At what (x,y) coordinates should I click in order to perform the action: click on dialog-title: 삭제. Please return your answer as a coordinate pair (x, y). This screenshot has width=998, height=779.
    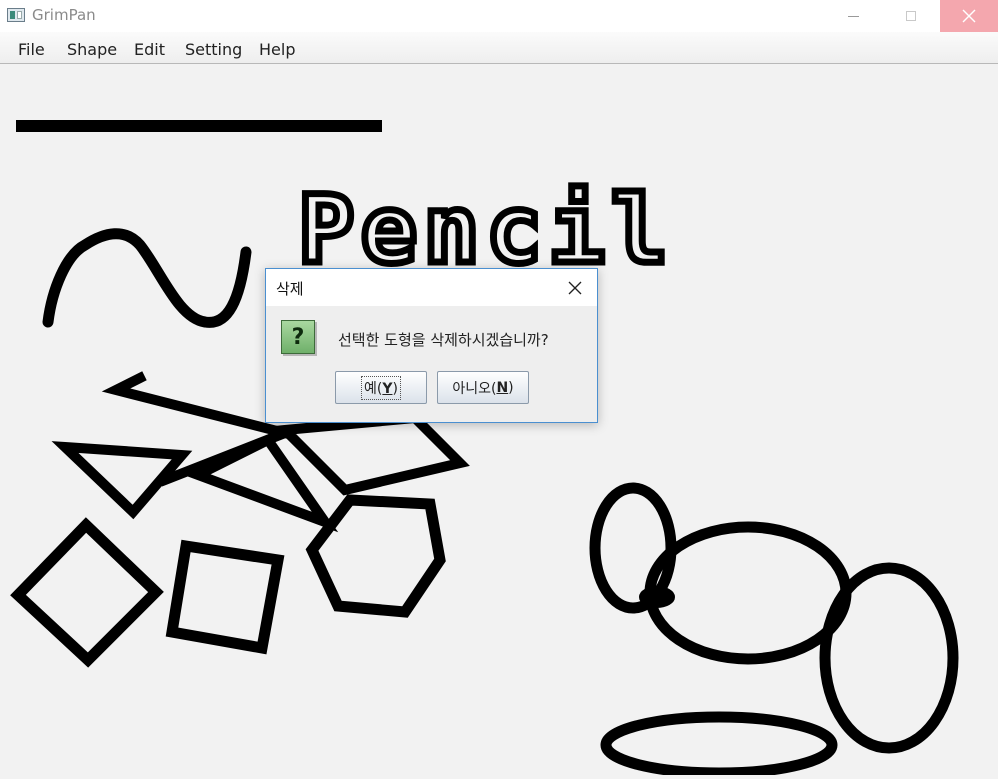
    Looking at the image, I should click on (290, 289).